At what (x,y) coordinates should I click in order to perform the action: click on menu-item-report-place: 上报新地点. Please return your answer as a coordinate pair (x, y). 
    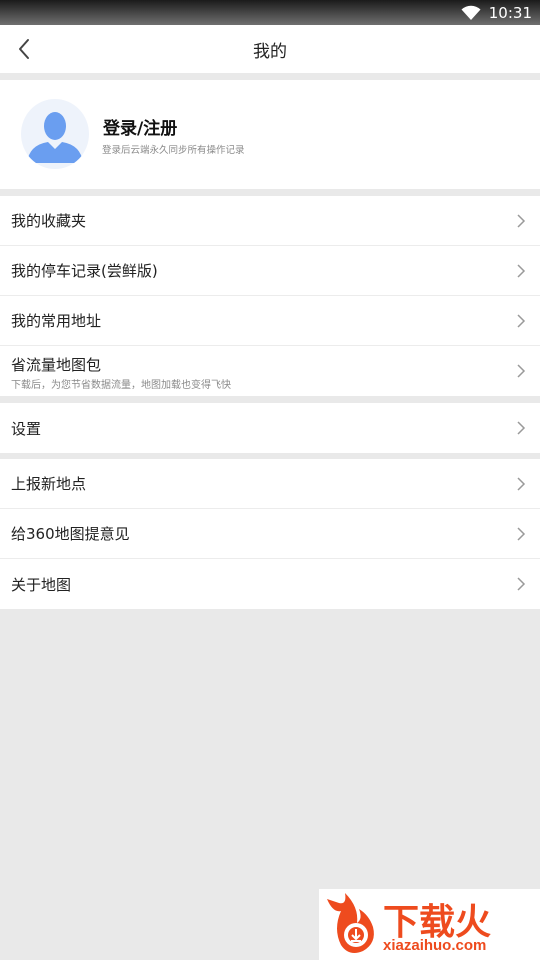
    Looking at the image, I should click on (270, 484).